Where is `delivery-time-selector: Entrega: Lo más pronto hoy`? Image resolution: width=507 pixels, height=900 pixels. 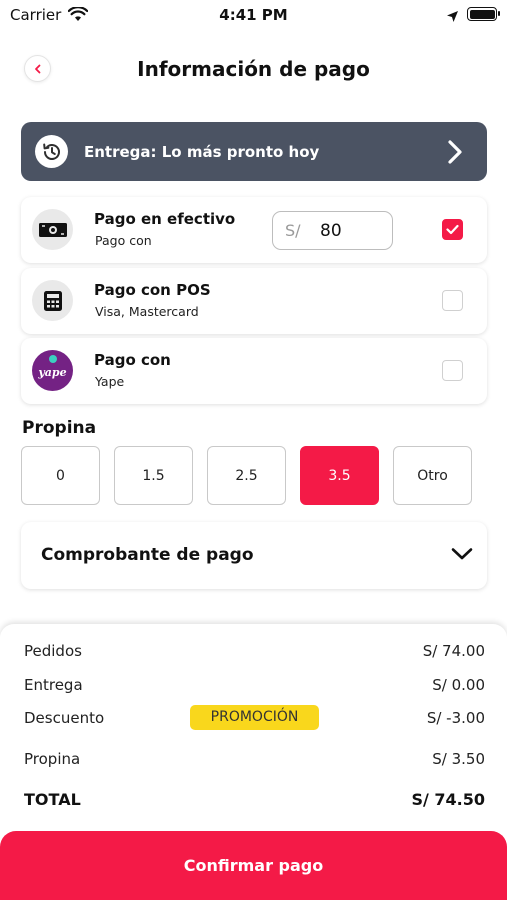 delivery-time-selector: Entrega: Lo más pronto hoy is located at coordinates (254, 151).